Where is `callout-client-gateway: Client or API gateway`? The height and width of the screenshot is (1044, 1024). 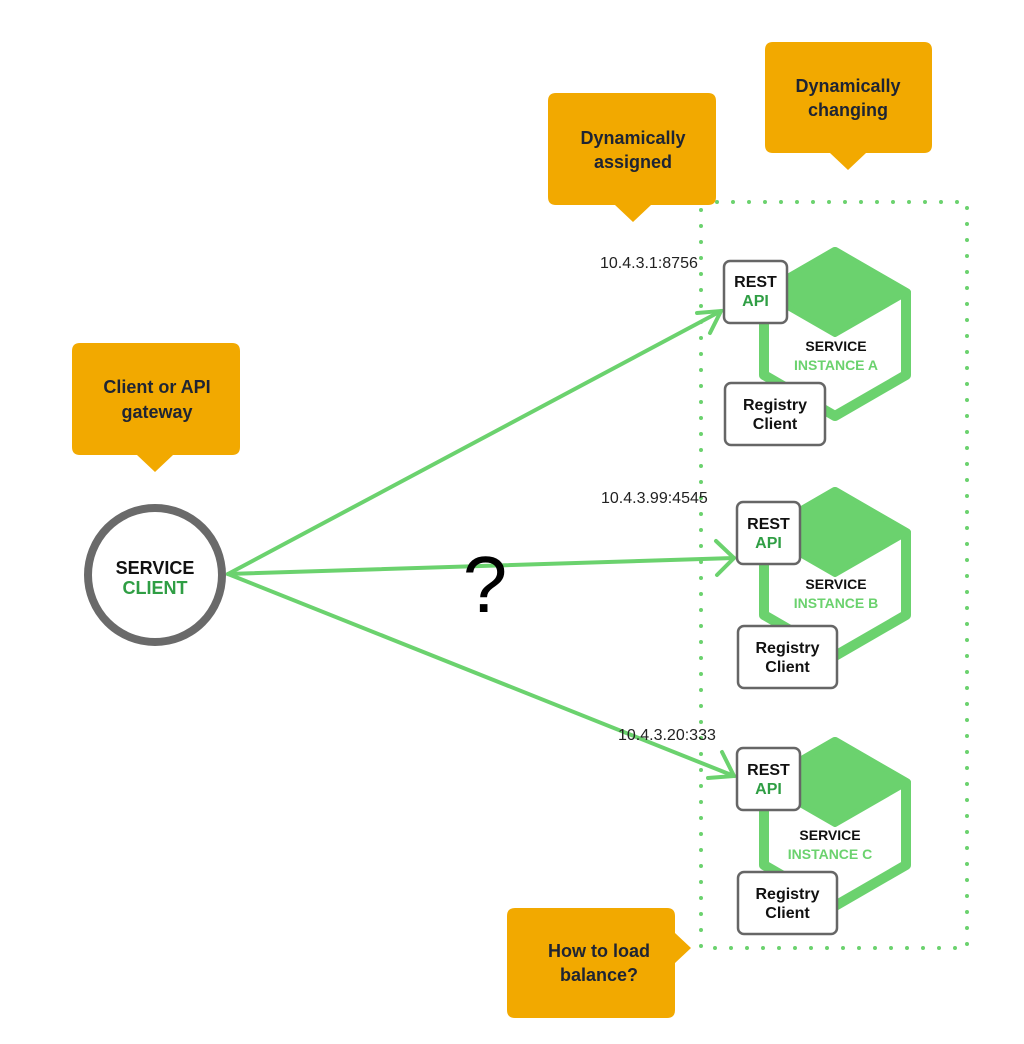 callout-client-gateway: Client or API gateway is located at coordinates (156, 407).